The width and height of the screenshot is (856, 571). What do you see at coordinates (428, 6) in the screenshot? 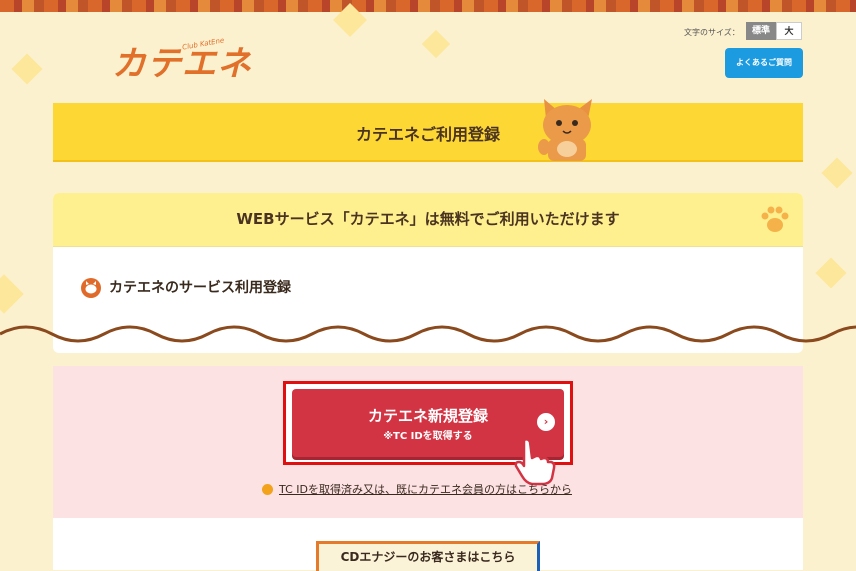
I see `top-decorative-border` at bounding box center [428, 6].